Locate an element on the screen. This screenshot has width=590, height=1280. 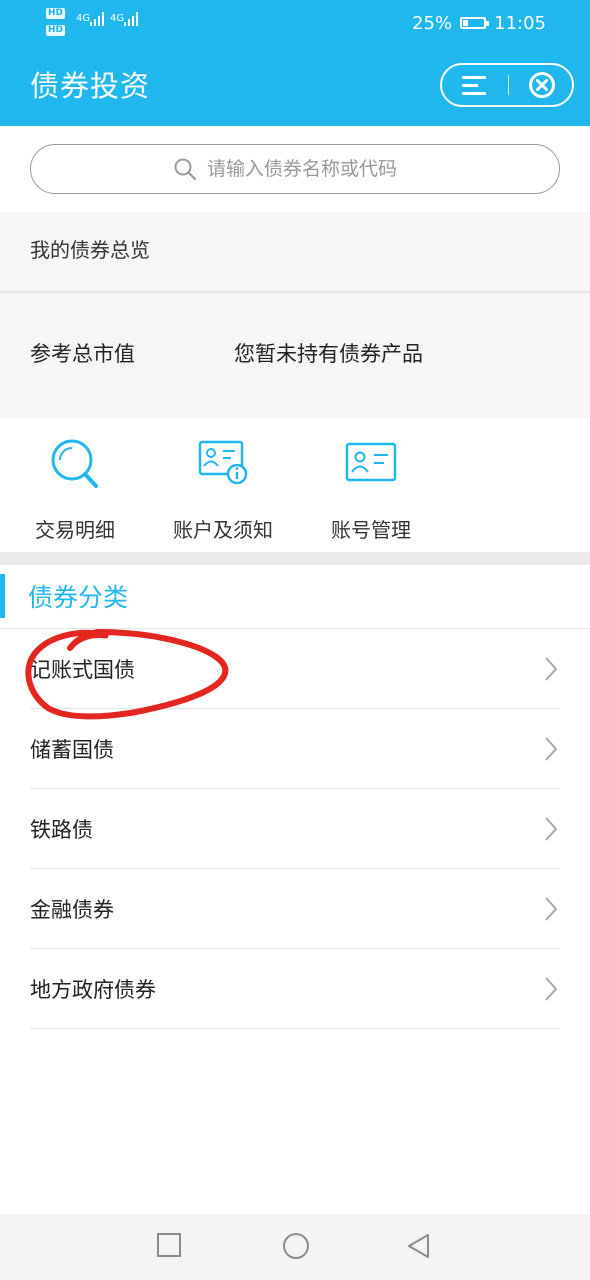
circle-icon is located at coordinates (296, 1246).